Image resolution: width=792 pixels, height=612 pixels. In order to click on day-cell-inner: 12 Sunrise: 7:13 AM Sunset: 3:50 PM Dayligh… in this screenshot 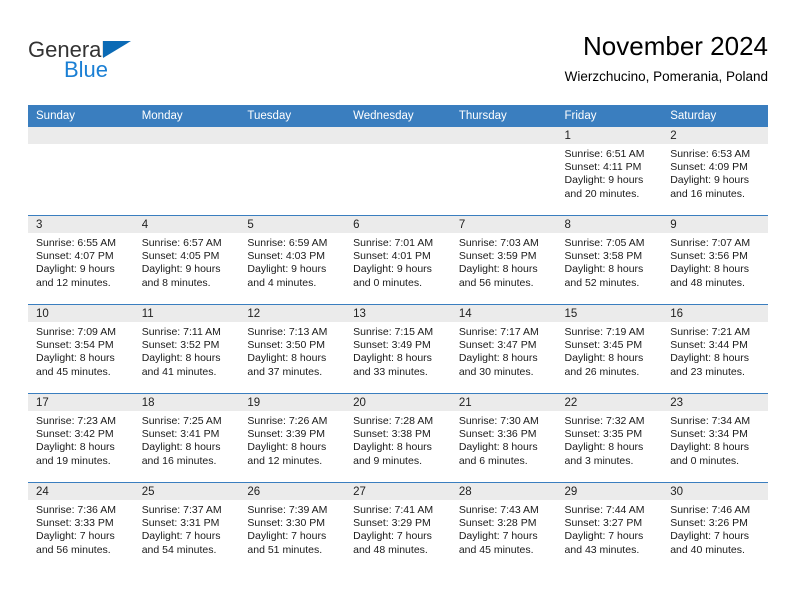, I will do `click(292, 349)`.